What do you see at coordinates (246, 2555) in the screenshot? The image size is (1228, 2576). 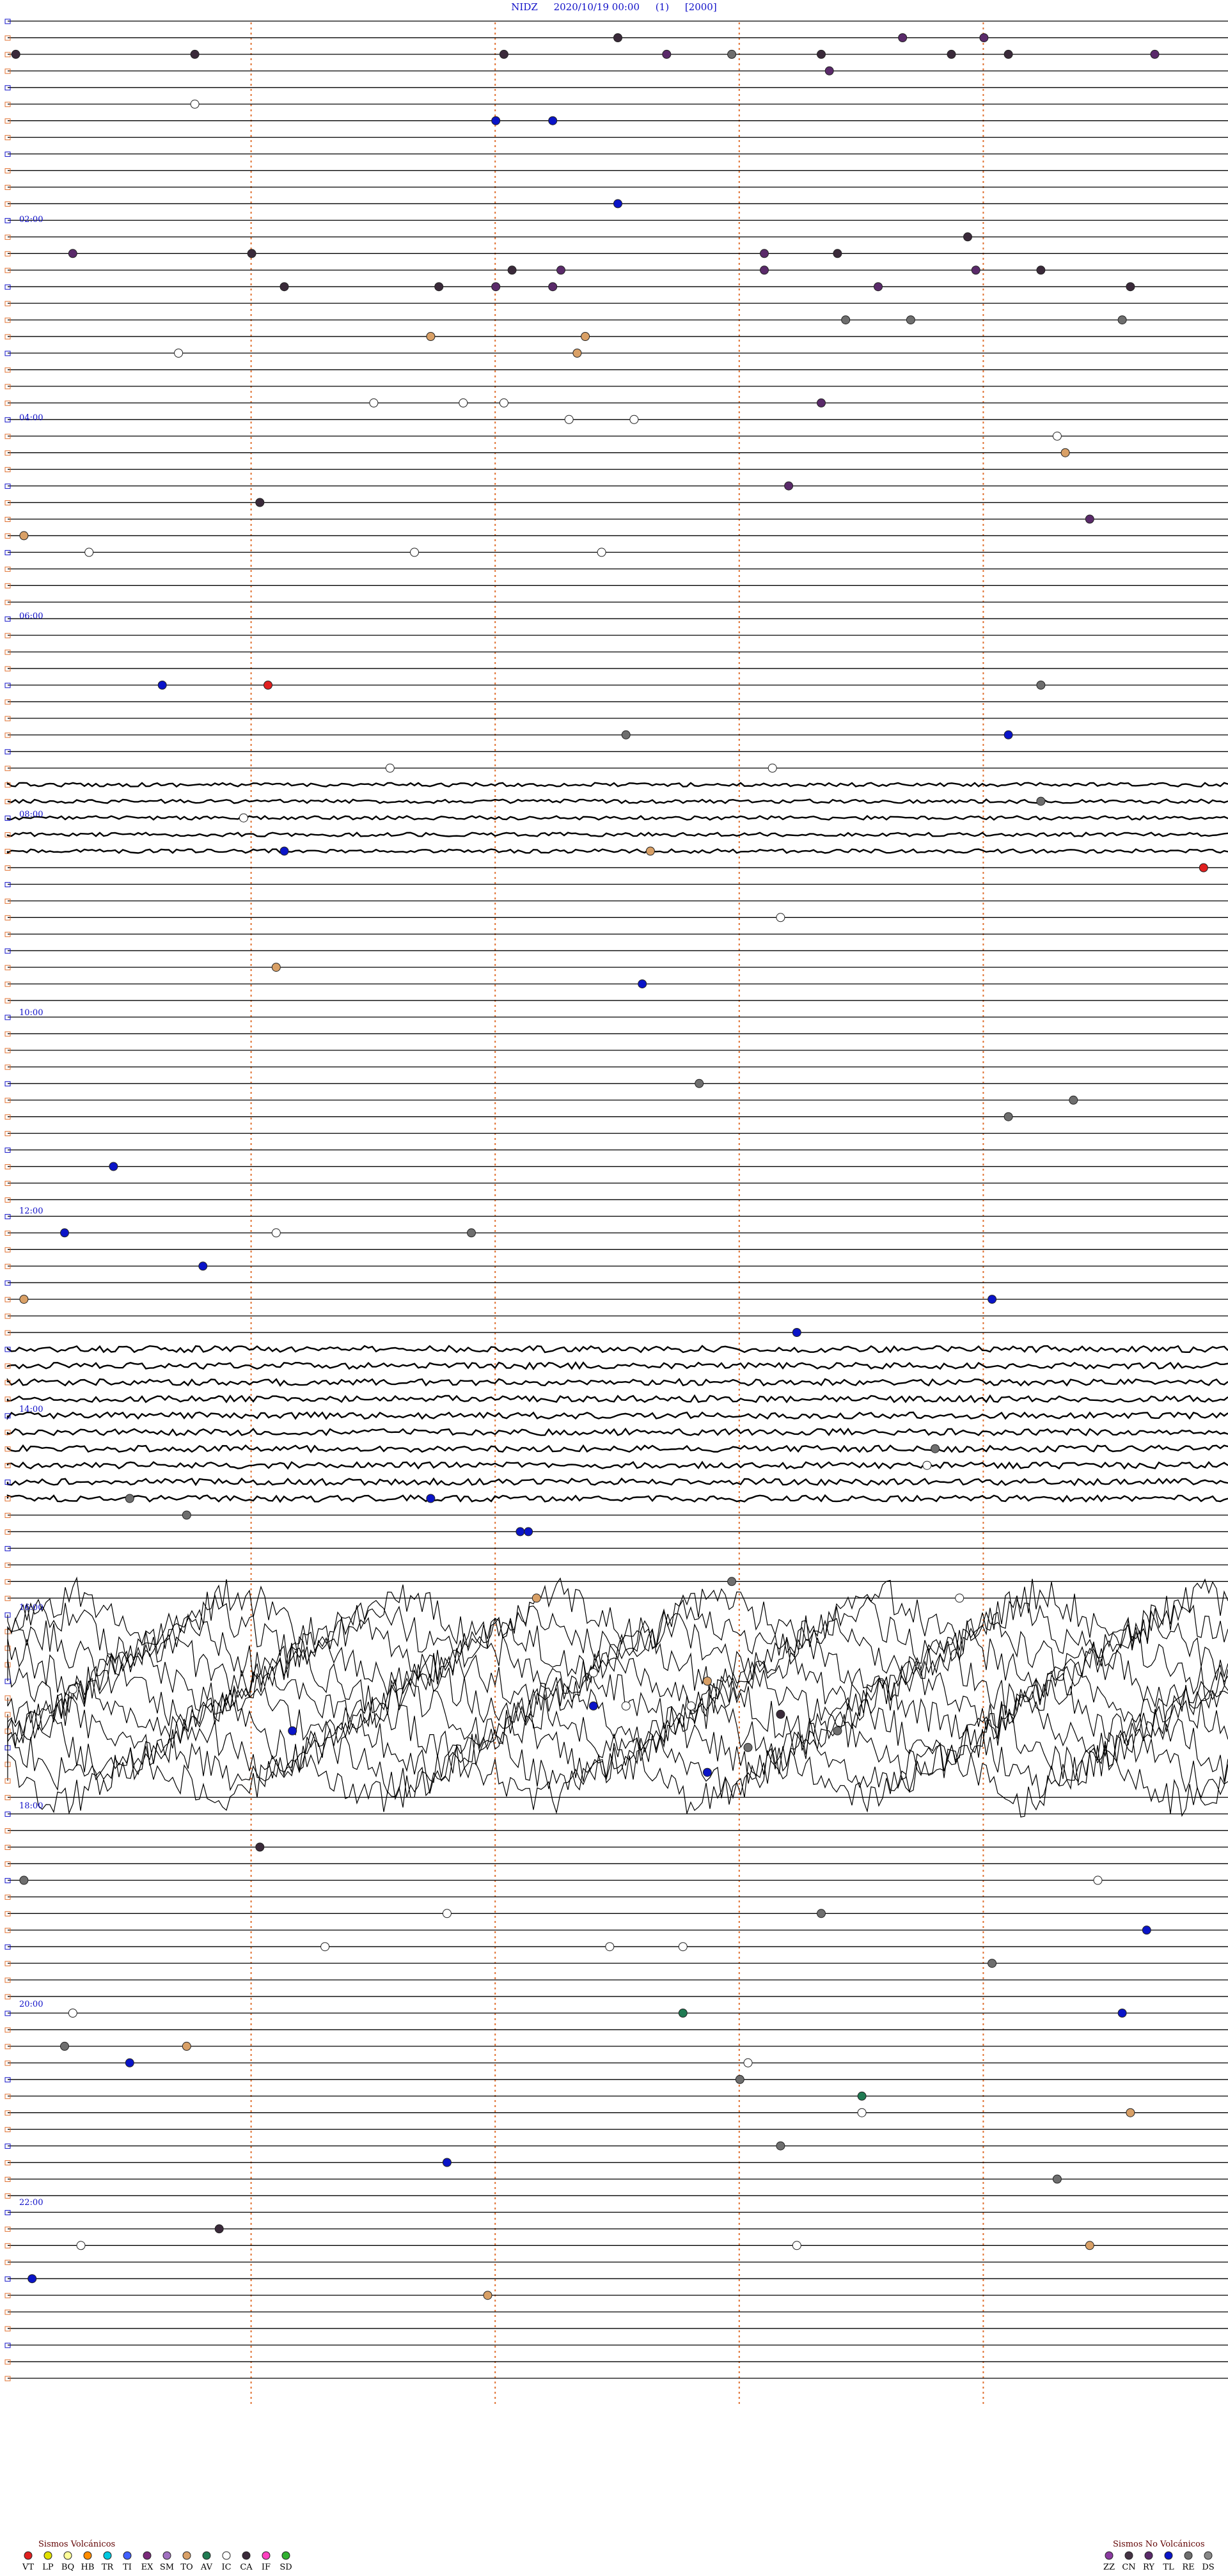 I see `legend-ca-swatch` at bounding box center [246, 2555].